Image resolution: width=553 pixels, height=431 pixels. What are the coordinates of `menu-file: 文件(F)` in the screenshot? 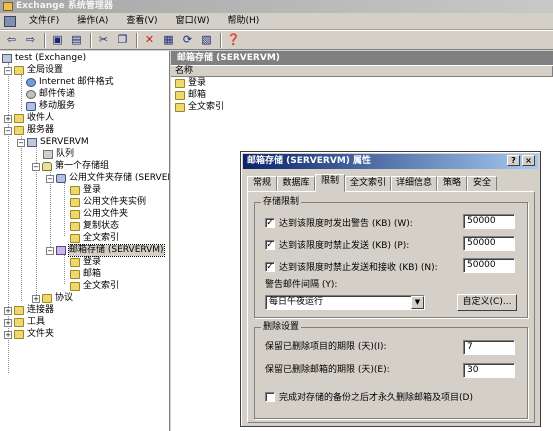 It's located at (44, 21).